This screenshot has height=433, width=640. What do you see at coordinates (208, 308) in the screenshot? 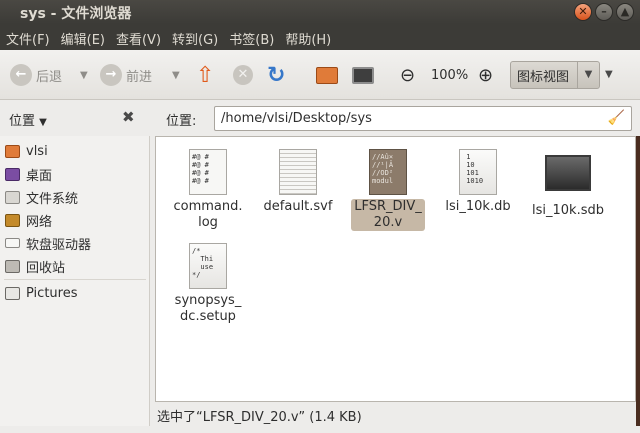
I see `file-name: synopsys_ dc.setup` at bounding box center [208, 308].